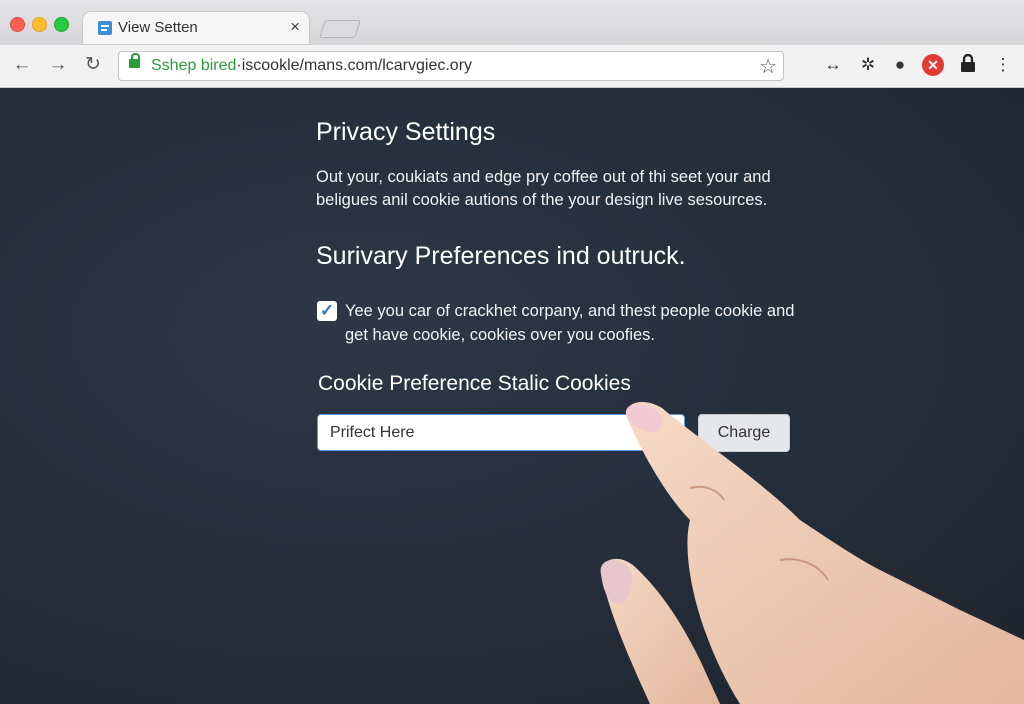 The width and height of the screenshot is (1024, 704). What do you see at coordinates (295, 27) in the screenshot?
I see `tab-close-icon: ×` at bounding box center [295, 27].